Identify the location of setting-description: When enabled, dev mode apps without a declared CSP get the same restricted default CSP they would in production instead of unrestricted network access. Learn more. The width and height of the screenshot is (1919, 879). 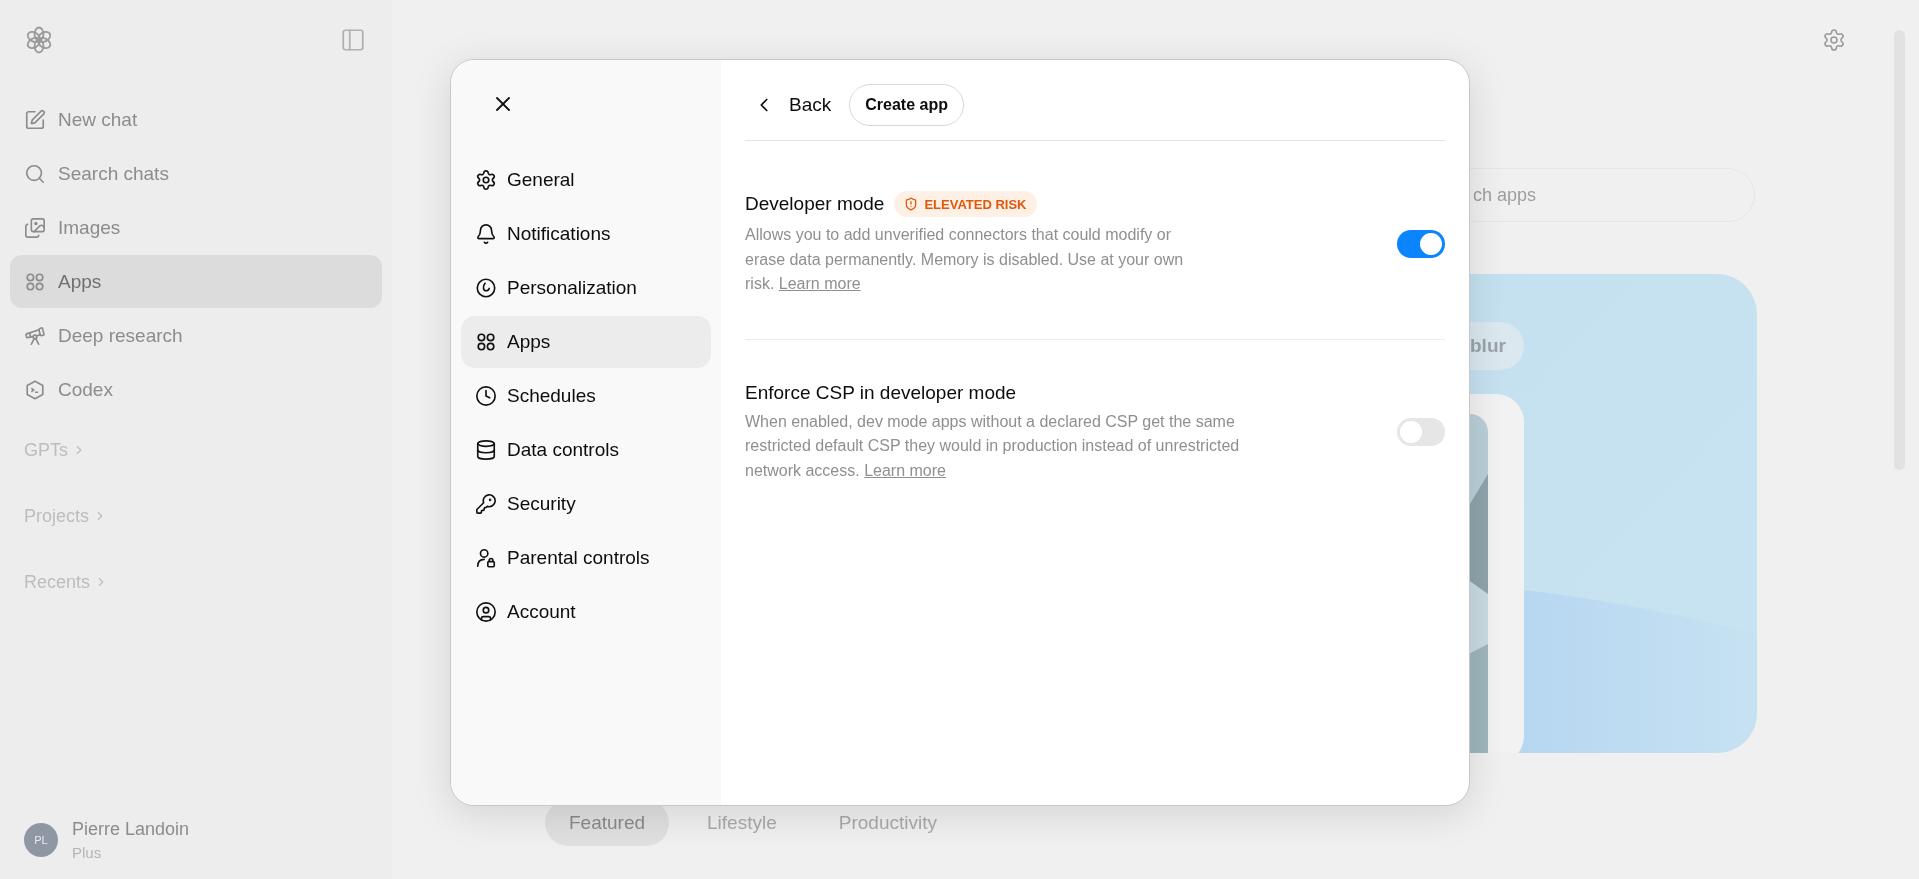
(993, 446).